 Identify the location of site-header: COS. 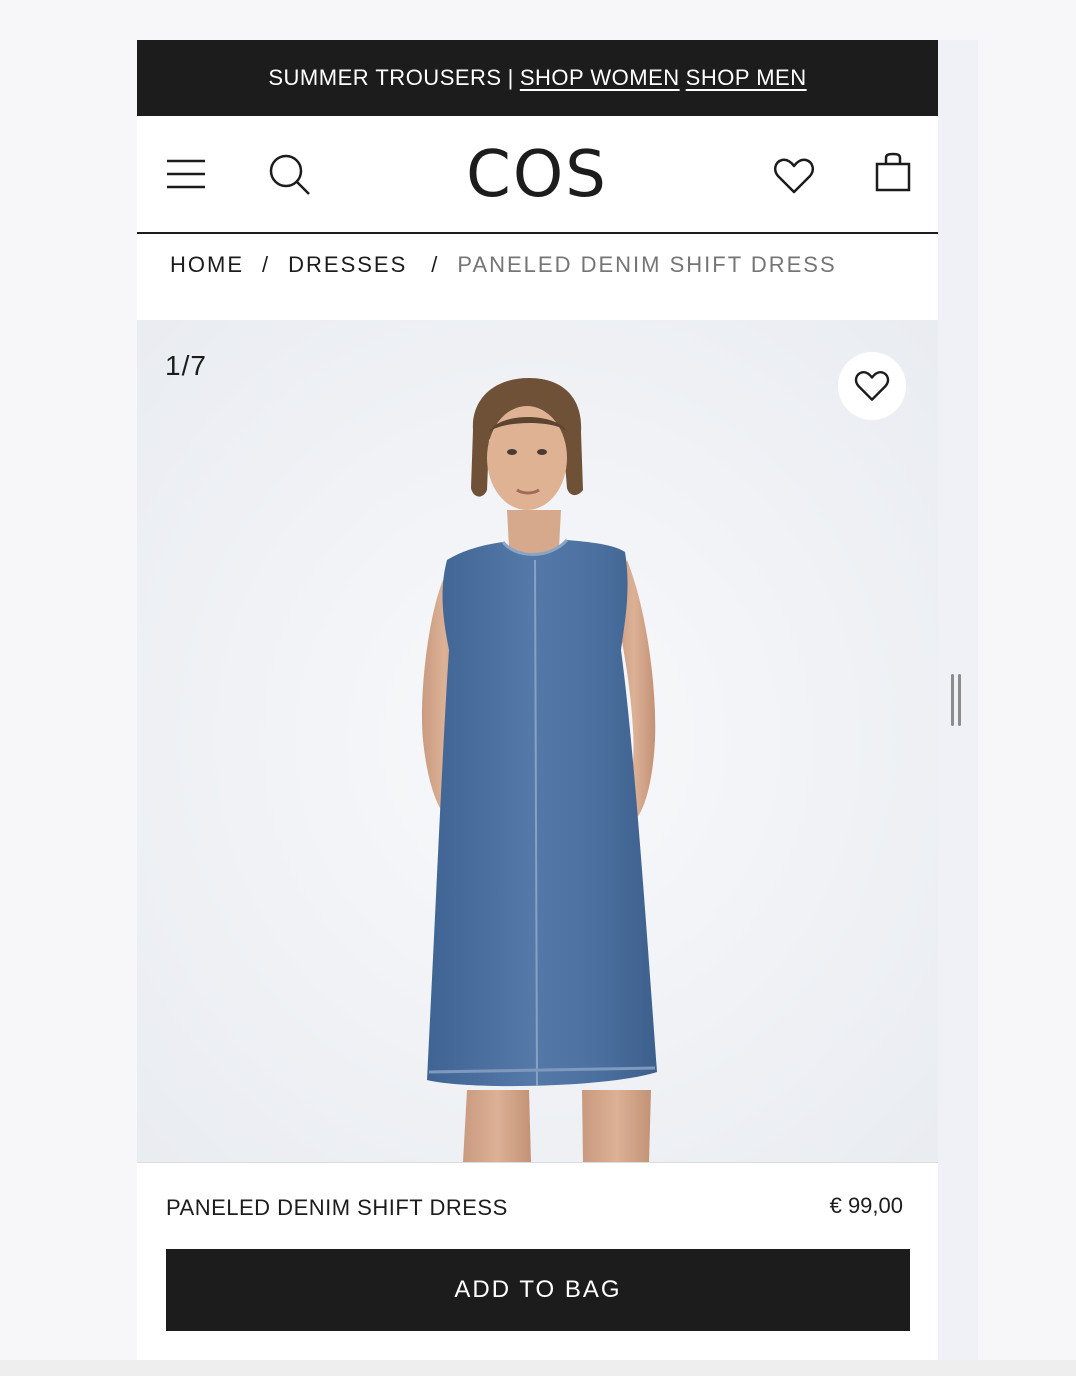
(537, 175).